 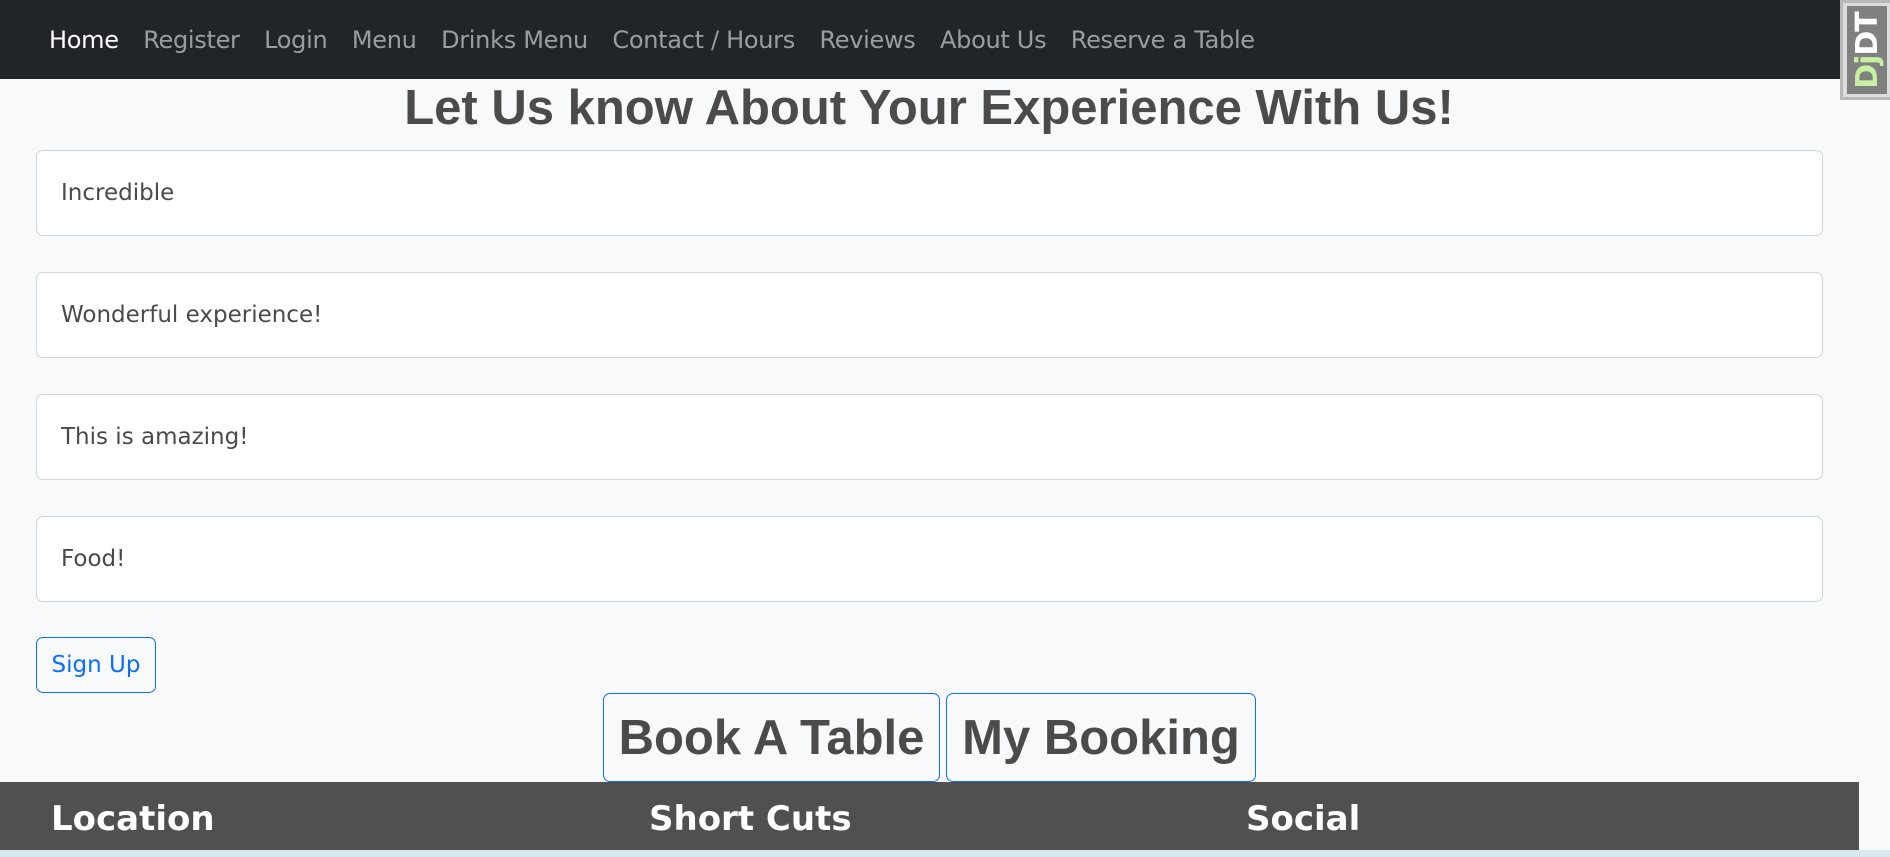 I want to click on my-booking-button: My Booking, so click(x=1101, y=737).